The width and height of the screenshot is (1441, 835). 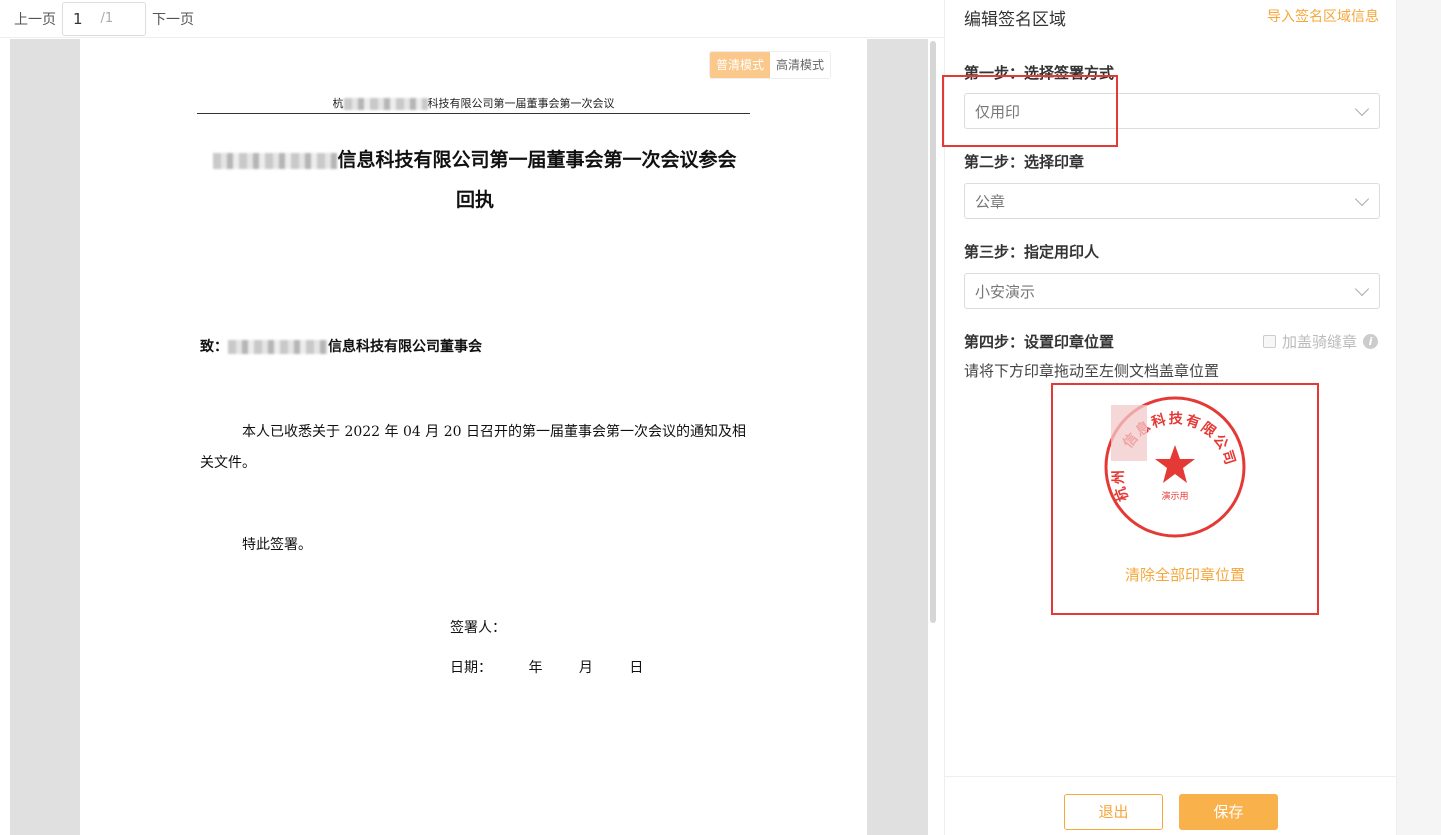 I want to click on seal-drag-area: 杭州信息科技有限公司 演示用 清除全部印章位置, so click(x=1185, y=499).